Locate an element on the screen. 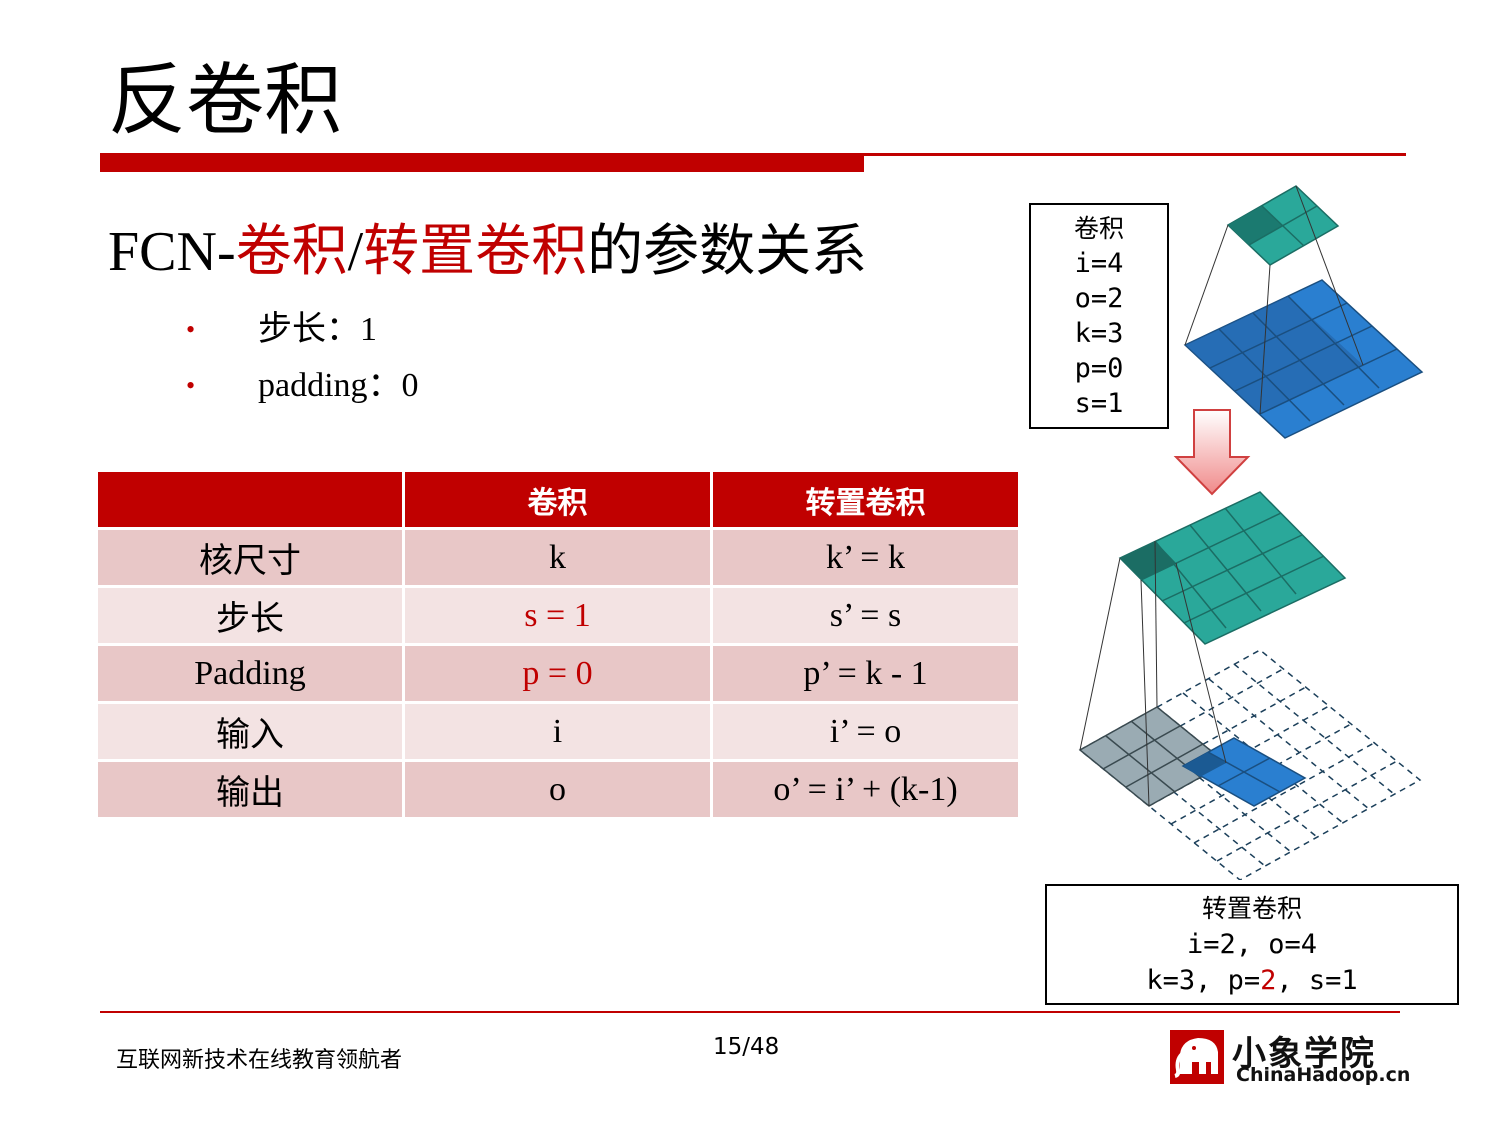 The width and height of the screenshot is (1500, 1125). tconv-value: p’ = k - 1 is located at coordinates (865, 673).